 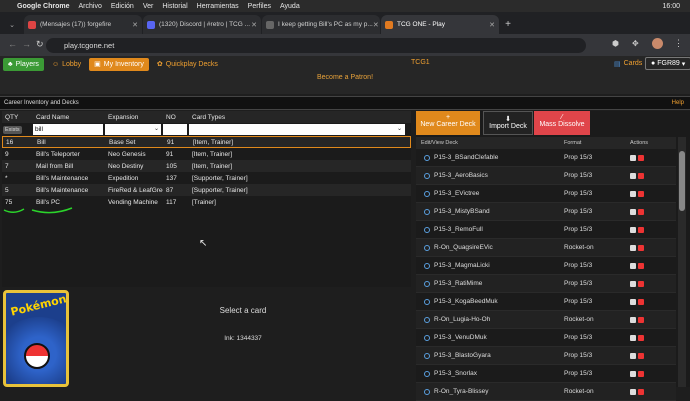 I want to click on user-menu: ● FGR89 ▾, so click(x=667, y=63).